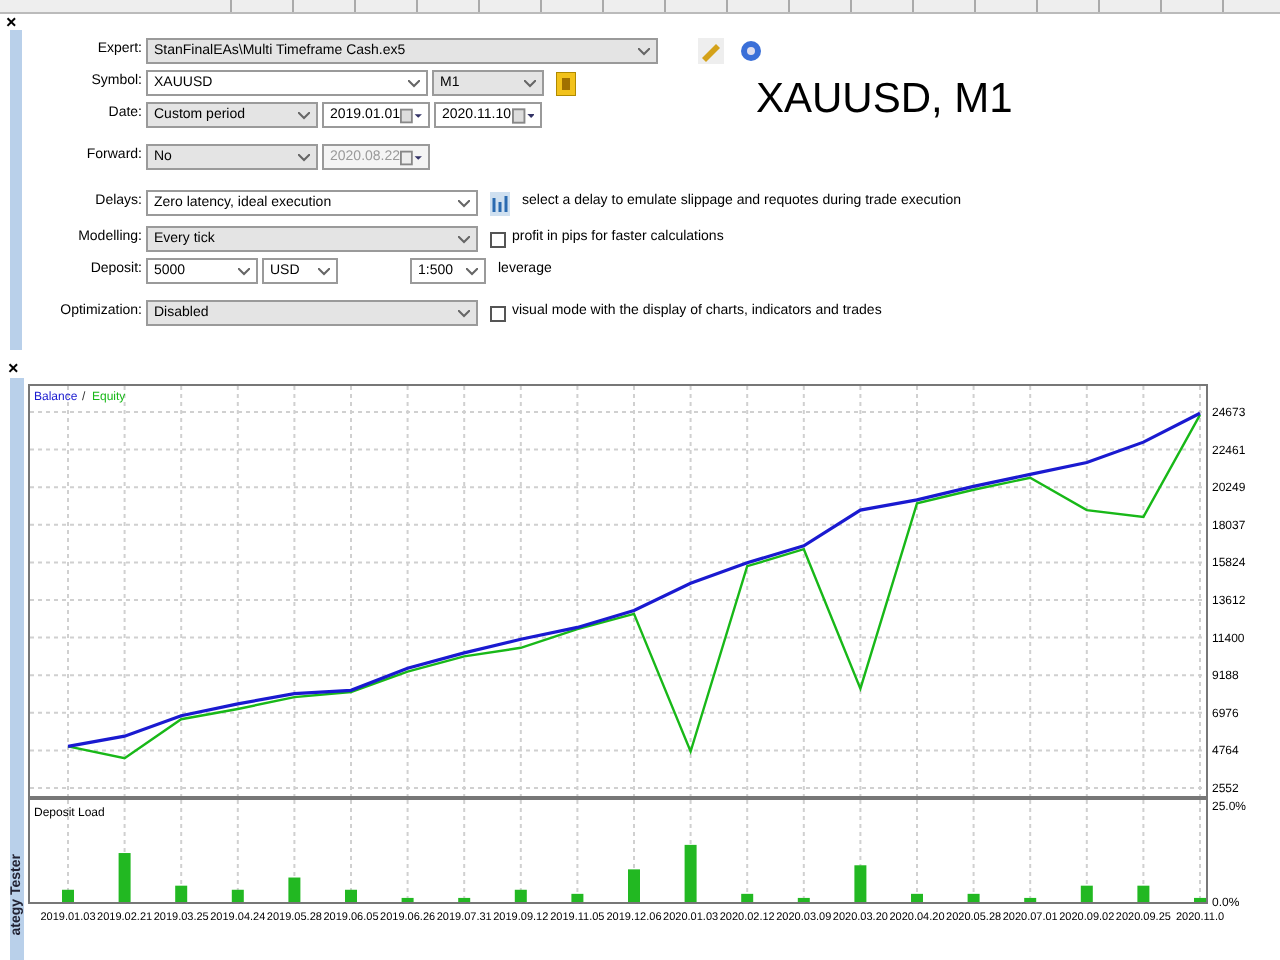 Image resolution: width=1280 pixels, height=960 pixels. What do you see at coordinates (751, 51) in the screenshot?
I see `settings-icon` at bounding box center [751, 51].